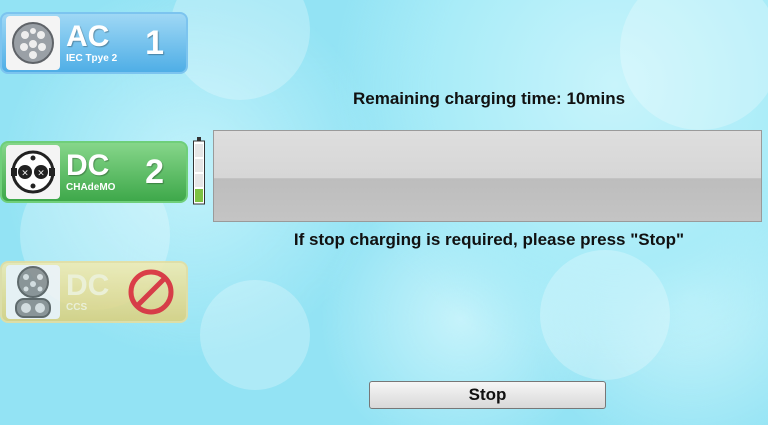 The height and width of the screenshot is (425, 768). Describe the element at coordinates (33, 292) in the screenshot. I see `ccs-plug-icon` at that location.